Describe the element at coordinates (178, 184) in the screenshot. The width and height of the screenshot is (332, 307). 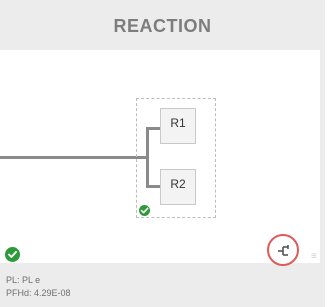
I see `block-r2-label: R2` at that location.